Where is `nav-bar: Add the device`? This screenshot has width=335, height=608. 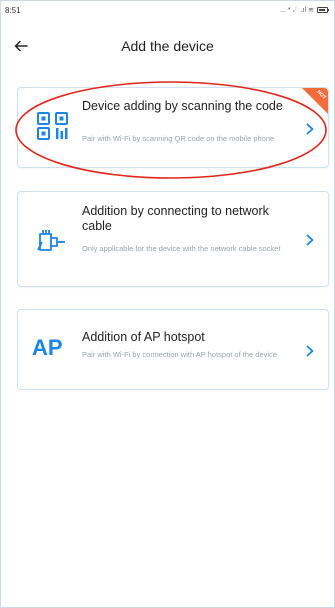
nav-bar: Add the device is located at coordinates (167, 46).